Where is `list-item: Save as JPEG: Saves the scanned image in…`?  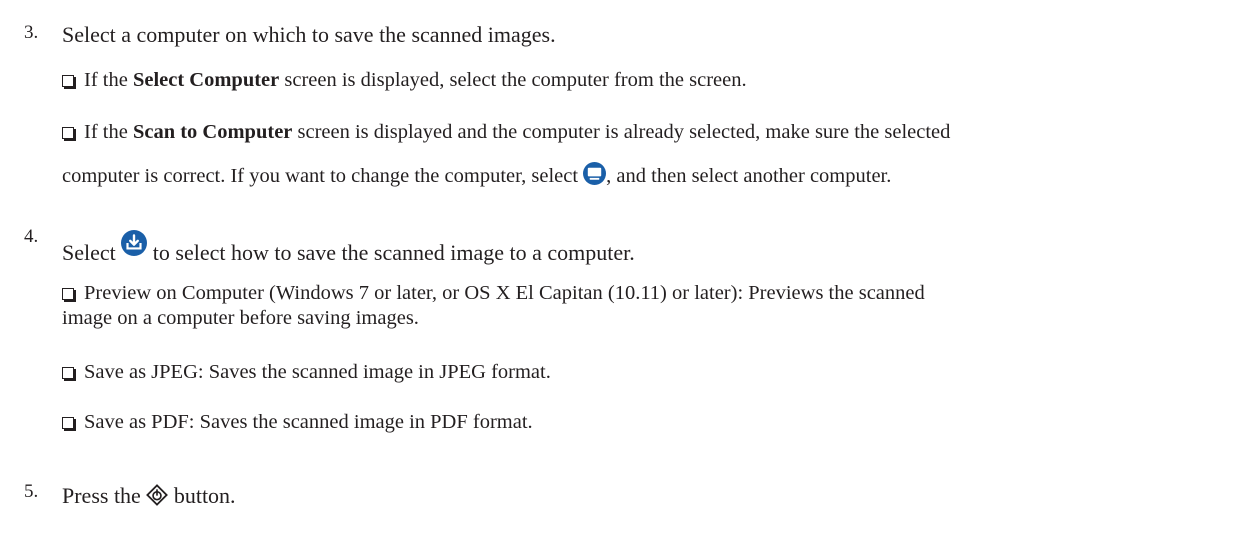 list-item: Save as JPEG: Saves the scanned image in… is located at coordinates (659, 372).